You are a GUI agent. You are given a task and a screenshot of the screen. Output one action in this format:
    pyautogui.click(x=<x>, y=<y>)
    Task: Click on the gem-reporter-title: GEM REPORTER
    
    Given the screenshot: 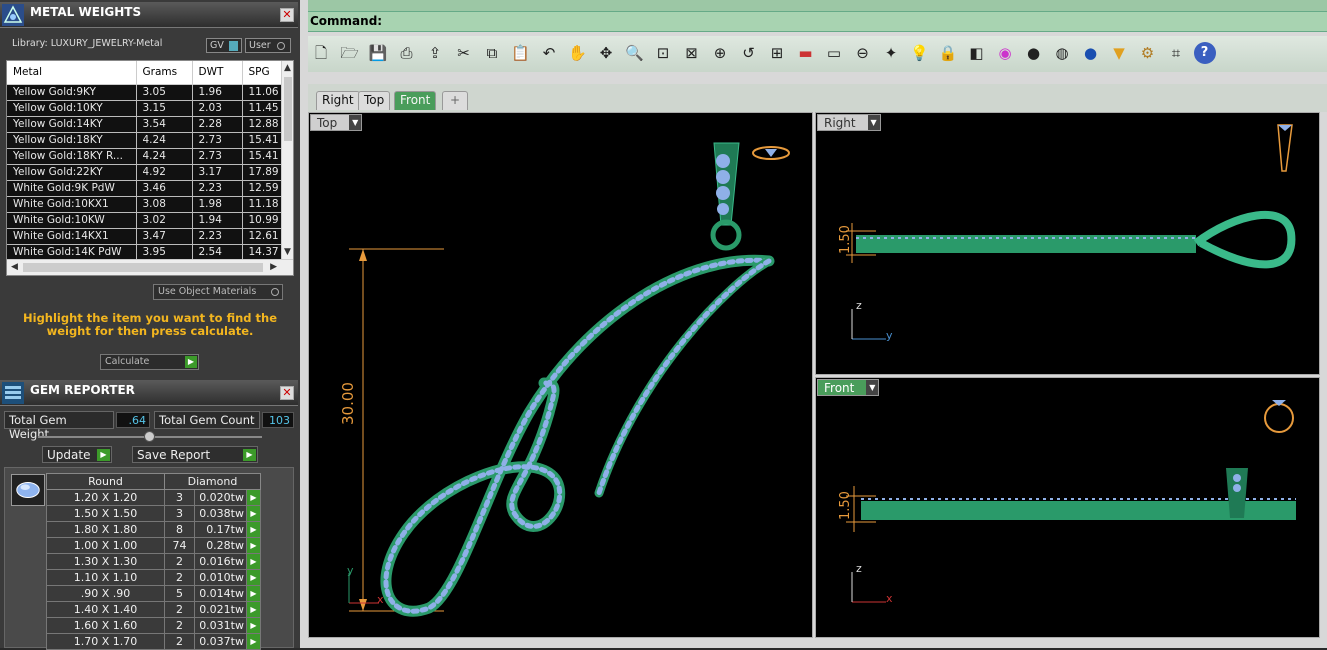 What is the action you would take?
    pyautogui.click(x=82, y=390)
    